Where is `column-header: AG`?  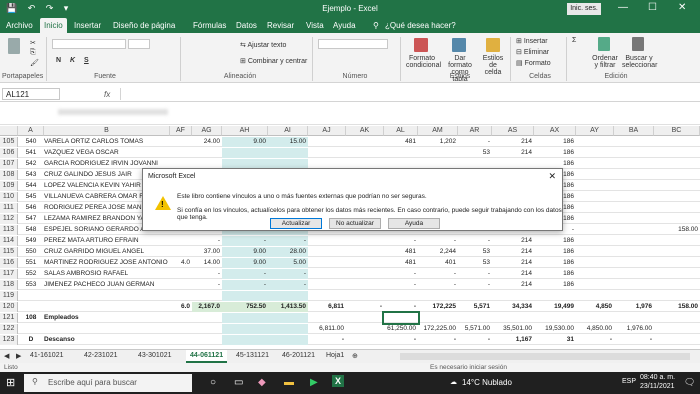
column-header: AG is located at coordinates (207, 131).